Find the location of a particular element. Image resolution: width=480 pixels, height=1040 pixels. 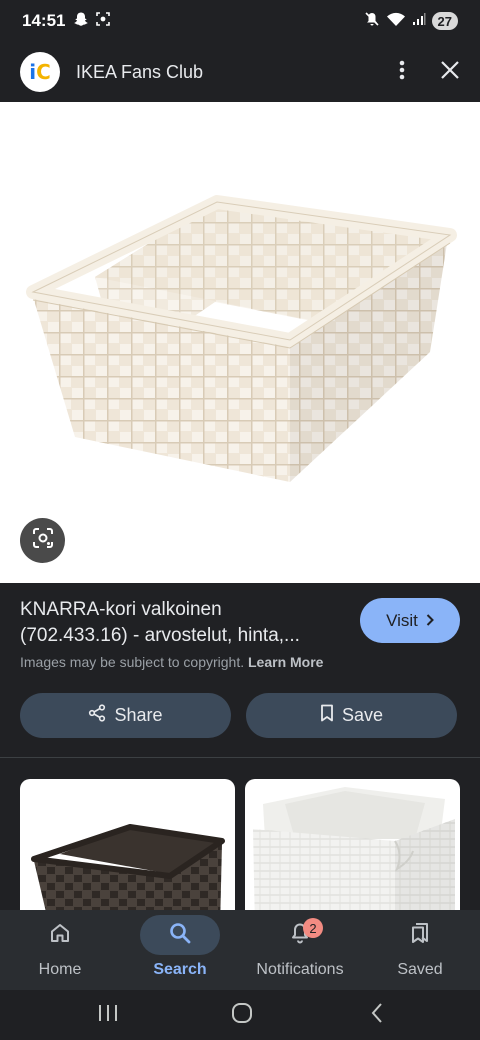

snapchat-icon is located at coordinates (81, 21).